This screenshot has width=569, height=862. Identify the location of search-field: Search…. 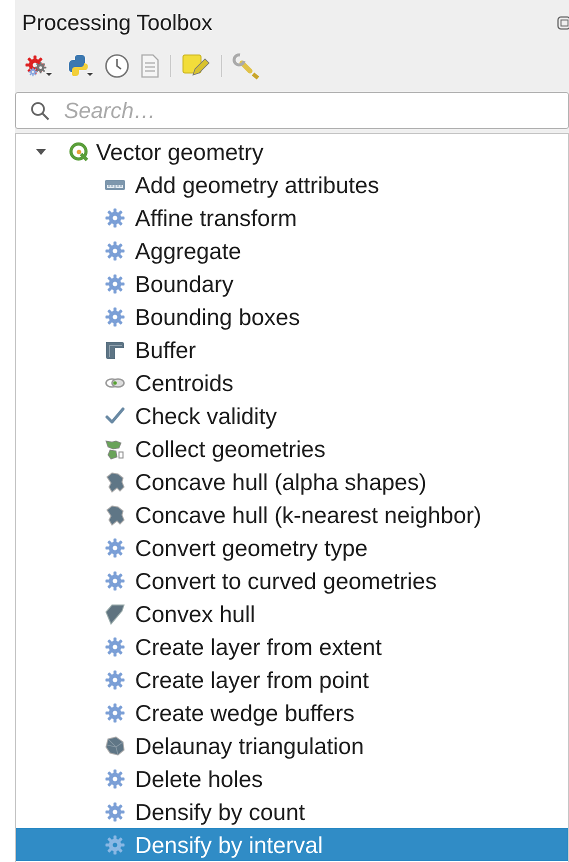
(292, 110).